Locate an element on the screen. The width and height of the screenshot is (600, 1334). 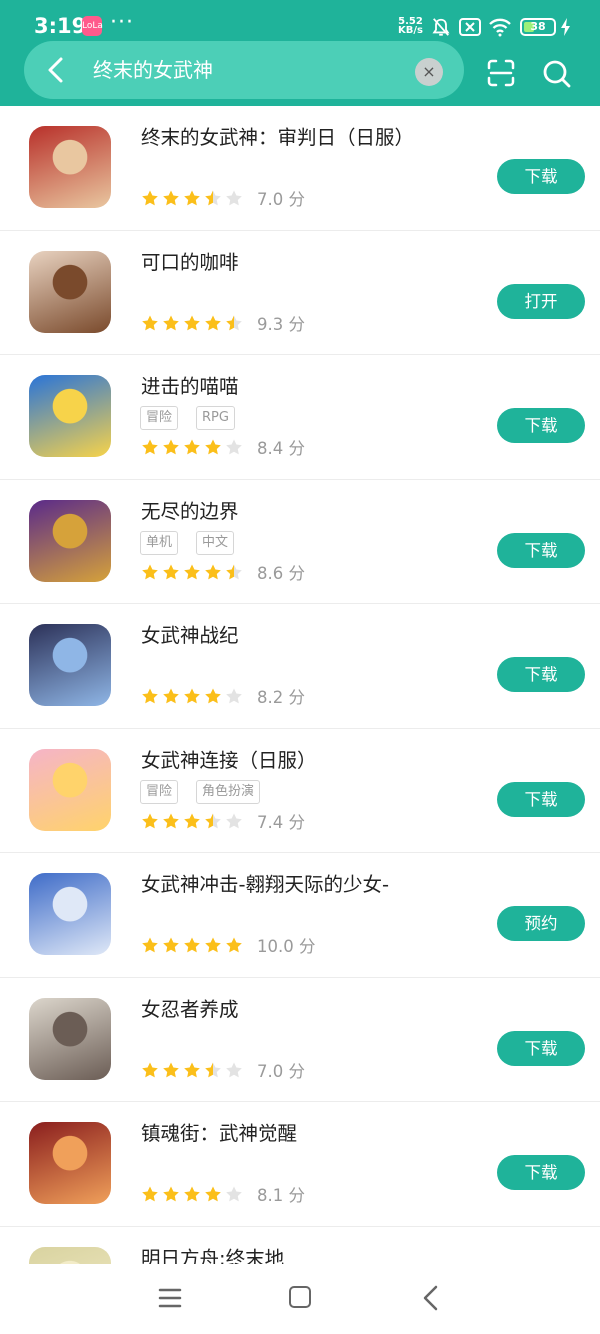
app-score: 8.6 分 is located at coordinates (281, 573).